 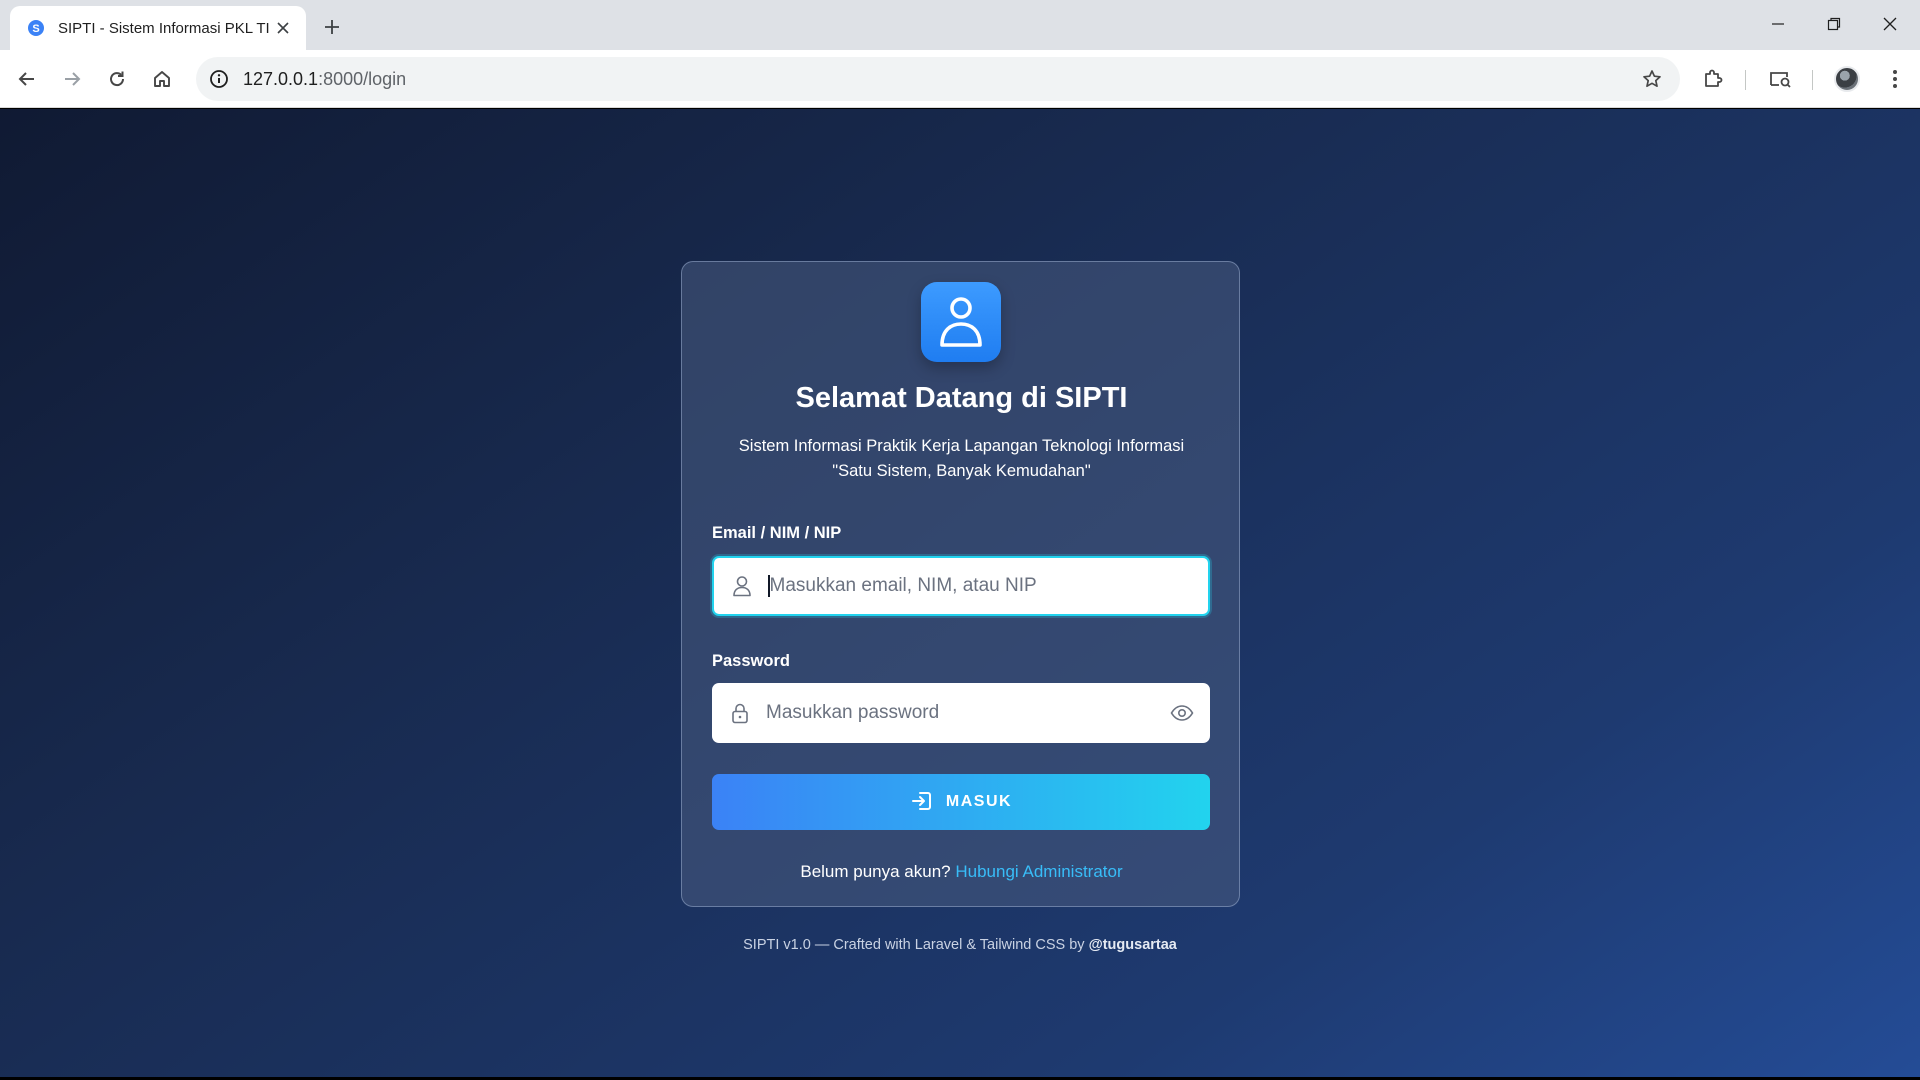 I want to click on tab-strip: S SIPTI - Sistem Informasi PKL TI, so click(x=960, y=25).